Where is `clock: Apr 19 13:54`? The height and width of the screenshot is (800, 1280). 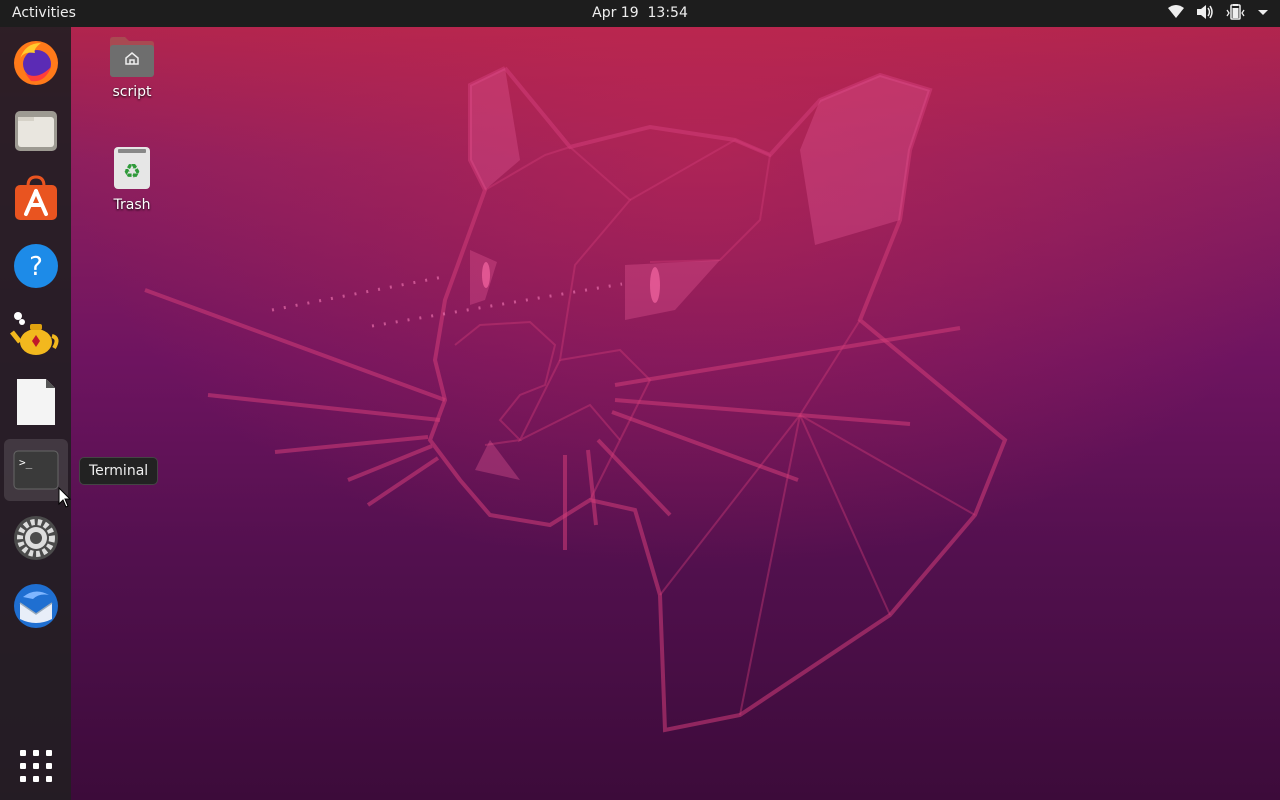 clock: Apr 19 13:54 is located at coordinates (640, 13).